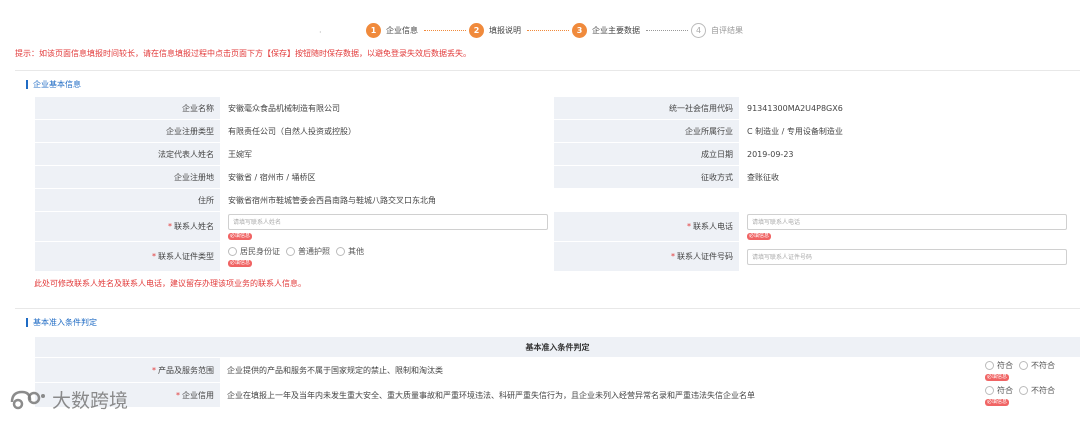  I want to click on progress-stepper: · 1 企业信息 2 填报说明 3 企业主要数据 4 自评结果, so click(540, 31).